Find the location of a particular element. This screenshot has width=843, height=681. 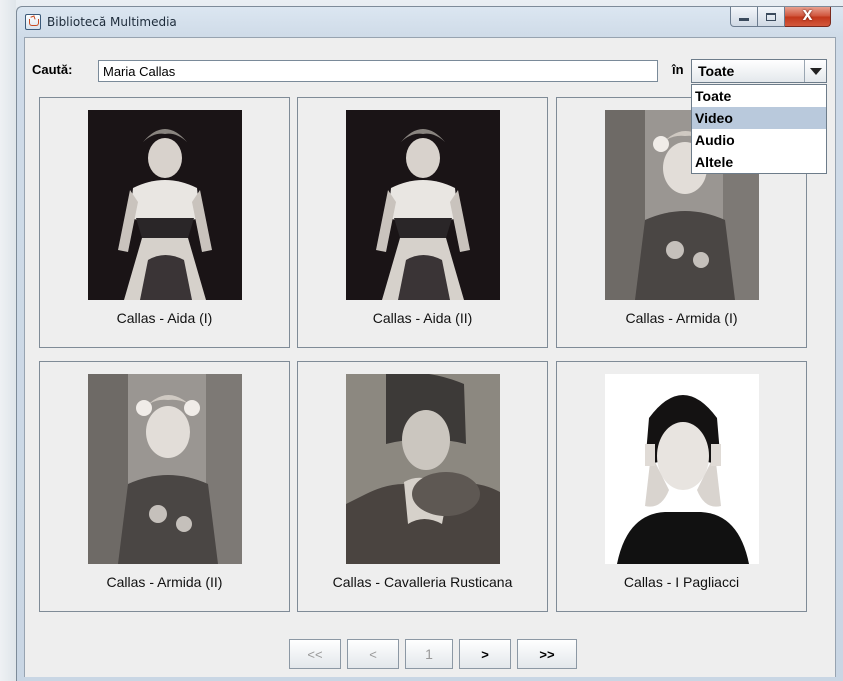

media-caption: Callas - Armida (II) is located at coordinates (164, 582).